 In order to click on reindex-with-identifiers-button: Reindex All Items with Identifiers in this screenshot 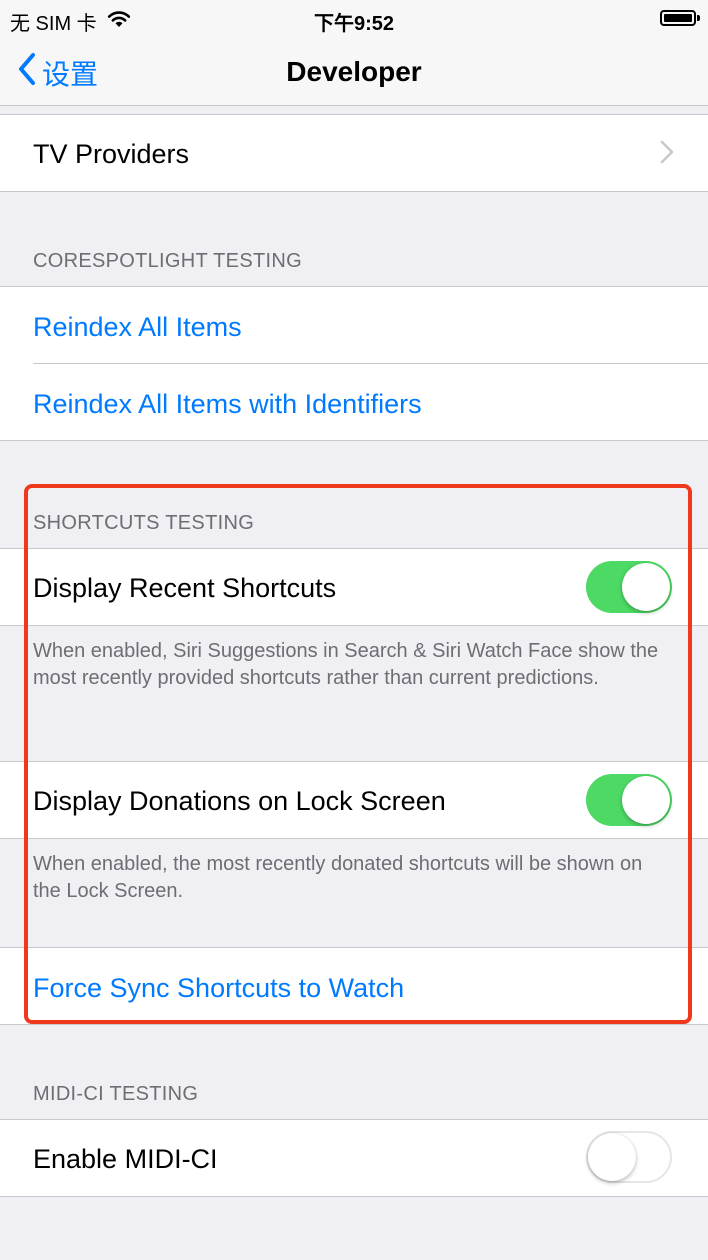, I will do `click(227, 404)`.